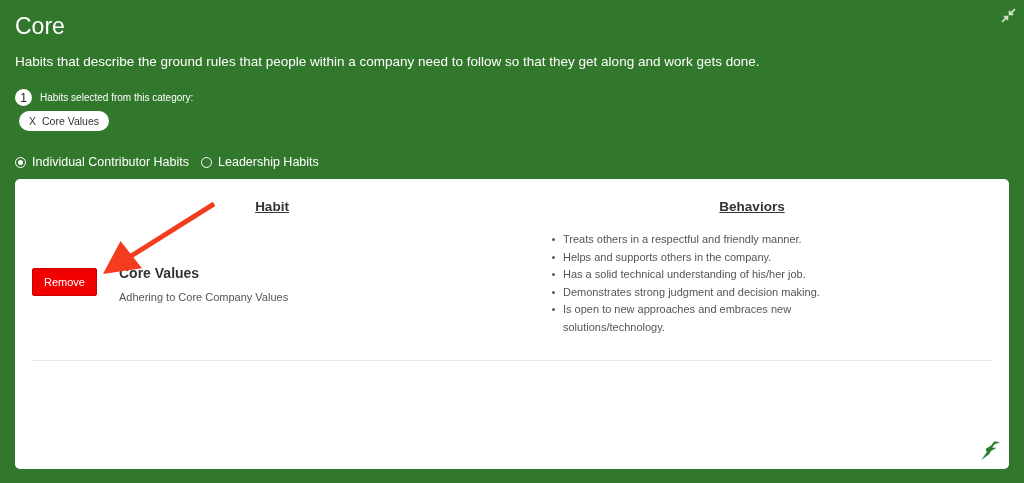  Describe the element at coordinates (752, 206) in the screenshot. I see `column-header: Behaviors` at that location.